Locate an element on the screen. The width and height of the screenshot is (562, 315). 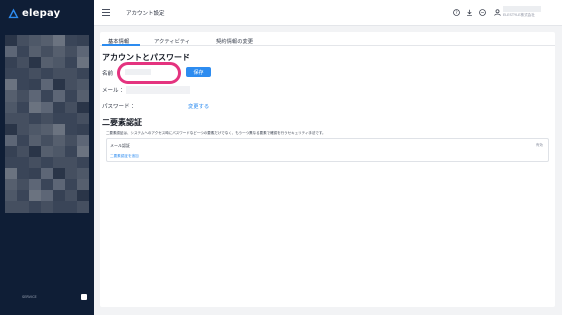
save-button: 保存 is located at coordinates (198, 72).